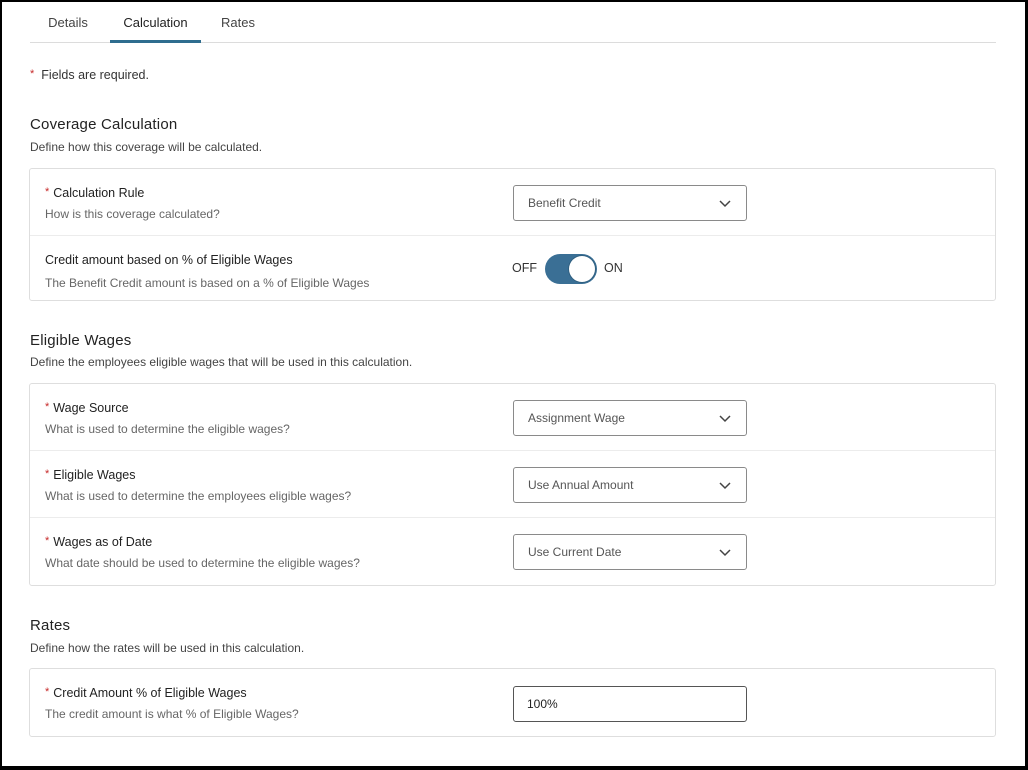  I want to click on credit-based-toggle, so click(571, 269).